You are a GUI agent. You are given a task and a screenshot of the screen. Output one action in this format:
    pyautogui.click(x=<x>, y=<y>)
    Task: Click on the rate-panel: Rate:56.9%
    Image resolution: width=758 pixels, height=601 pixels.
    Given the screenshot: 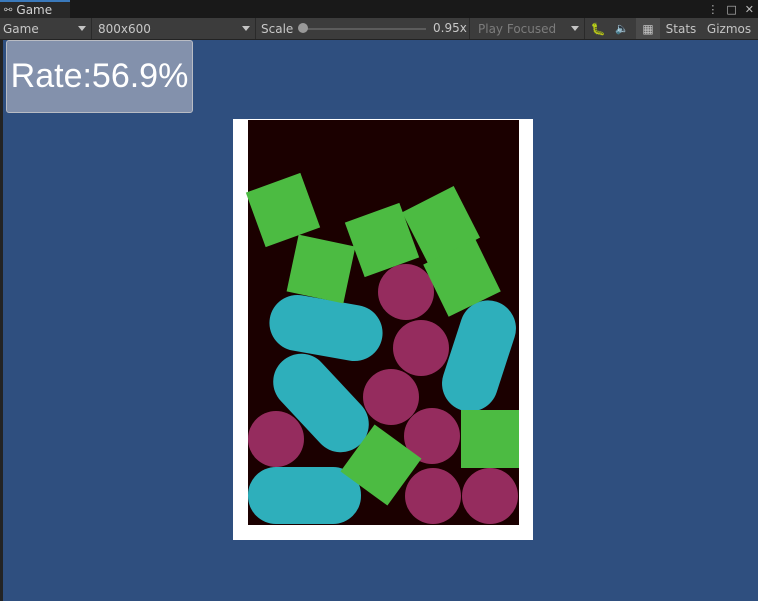 What is the action you would take?
    pyautogui.click(x=99, y=76)
    